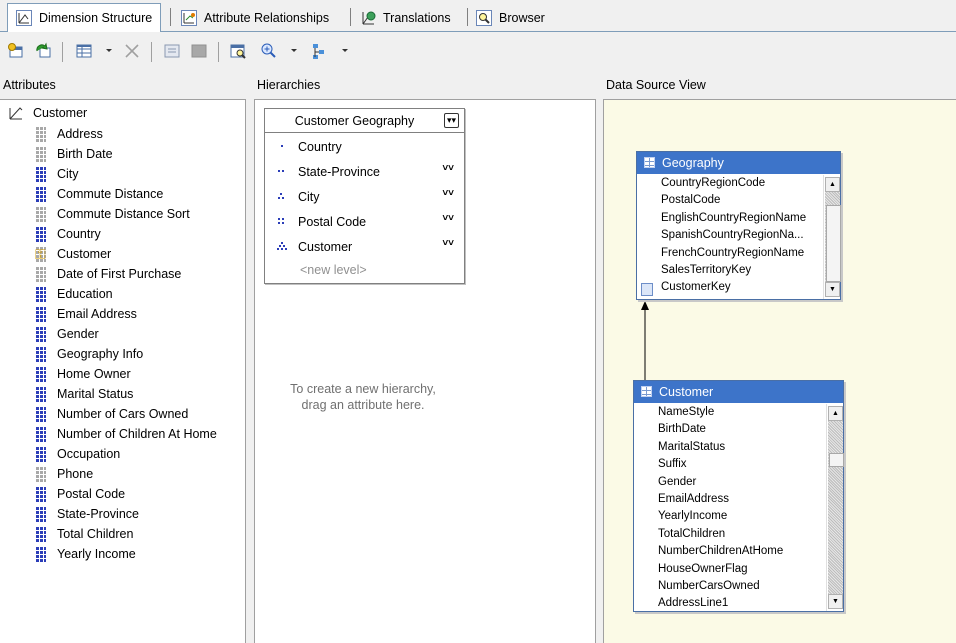 This screenshot has height=643, width=956. Describe the element at coordinates (24, 18) in the screenshot. I see `dimension-structure-icon` at that location.